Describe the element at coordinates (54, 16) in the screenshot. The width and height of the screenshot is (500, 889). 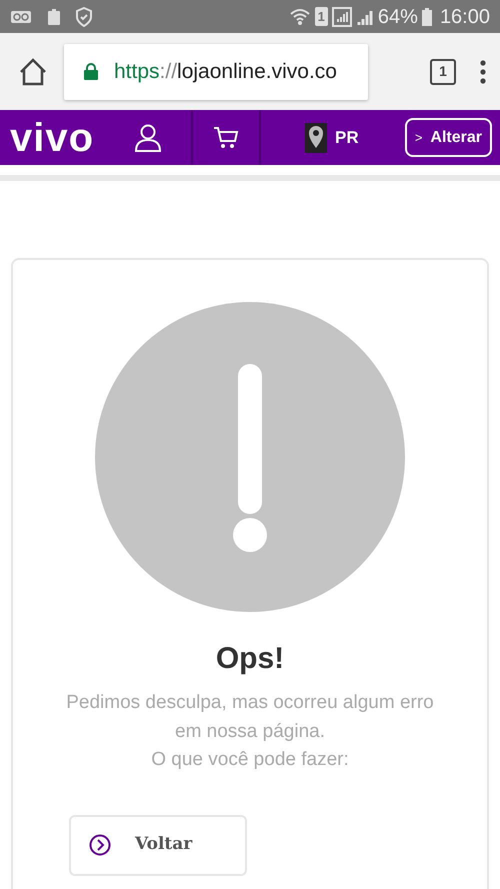
I see `battery-saver-icon` at that location.